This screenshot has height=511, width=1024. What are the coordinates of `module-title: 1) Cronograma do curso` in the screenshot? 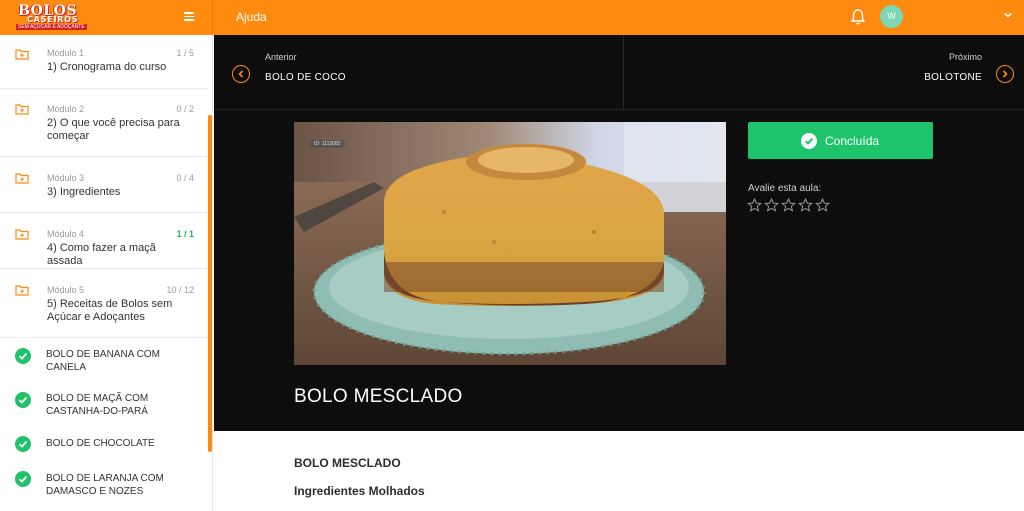 It's located at (107, 67).